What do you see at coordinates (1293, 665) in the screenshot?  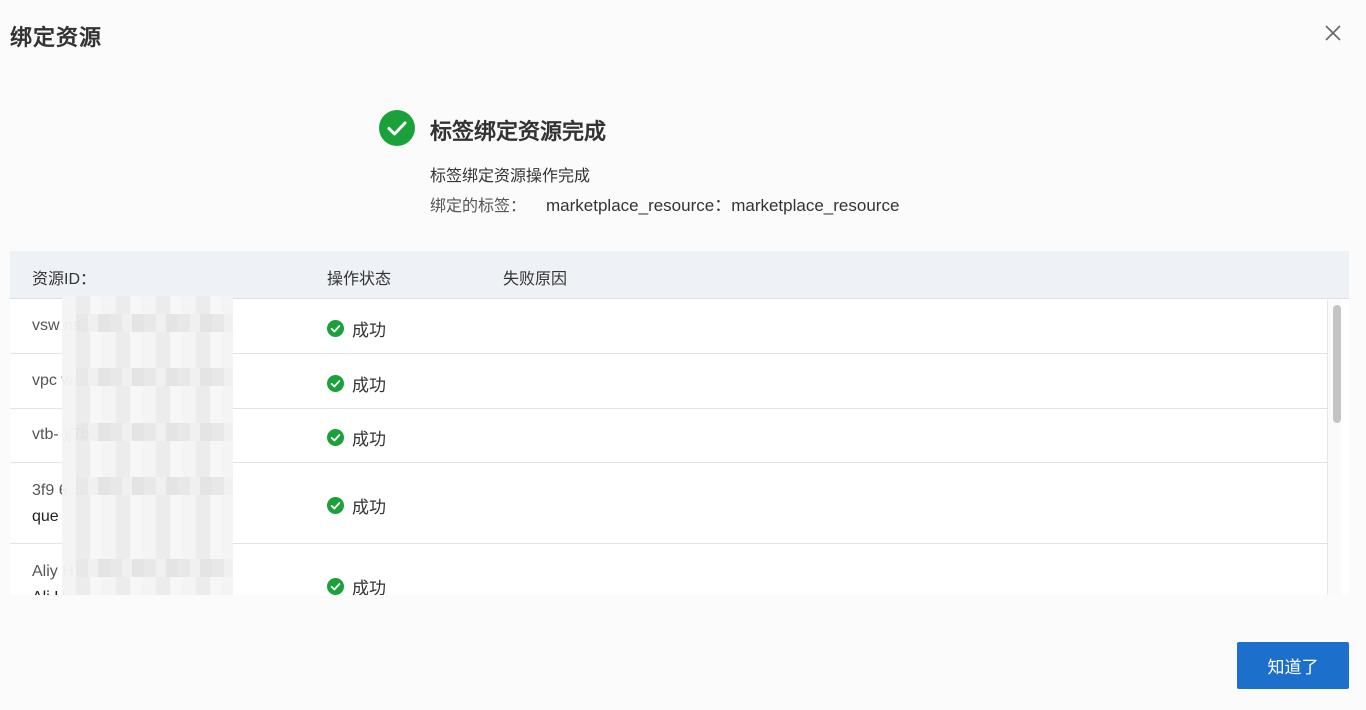 I see `confirm-button: 知道了` at bounding box center [1293, 665].